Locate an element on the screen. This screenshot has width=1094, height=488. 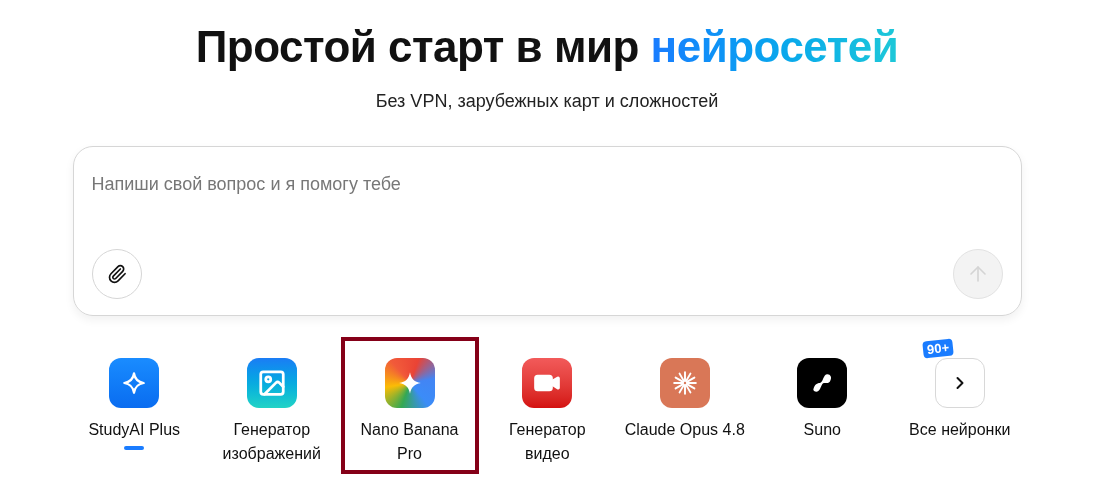
subtitle: Без VPN, зарубежных карт и сложностей is located at coordinates (547, 101).